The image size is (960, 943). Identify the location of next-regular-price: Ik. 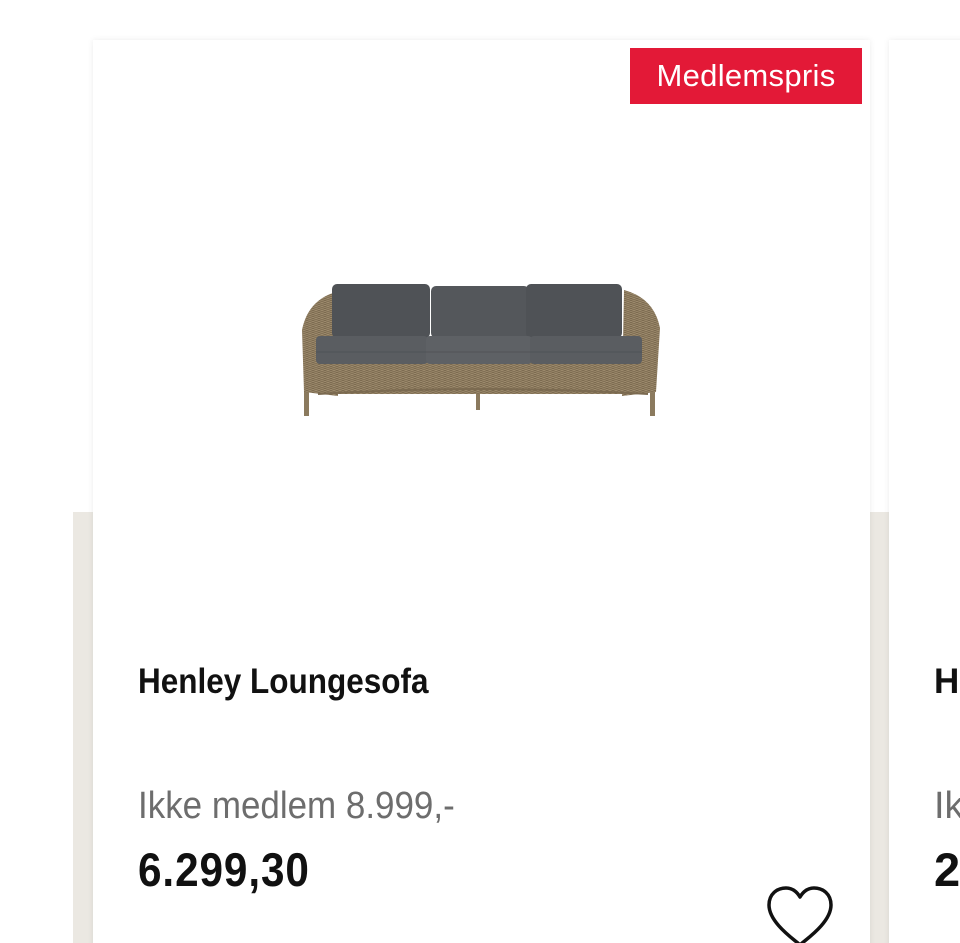
(947, 806).